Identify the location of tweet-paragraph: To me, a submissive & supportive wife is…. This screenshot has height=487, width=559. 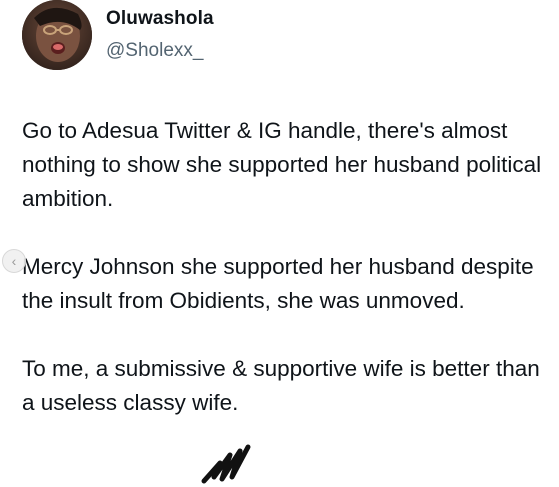
(281, 385).